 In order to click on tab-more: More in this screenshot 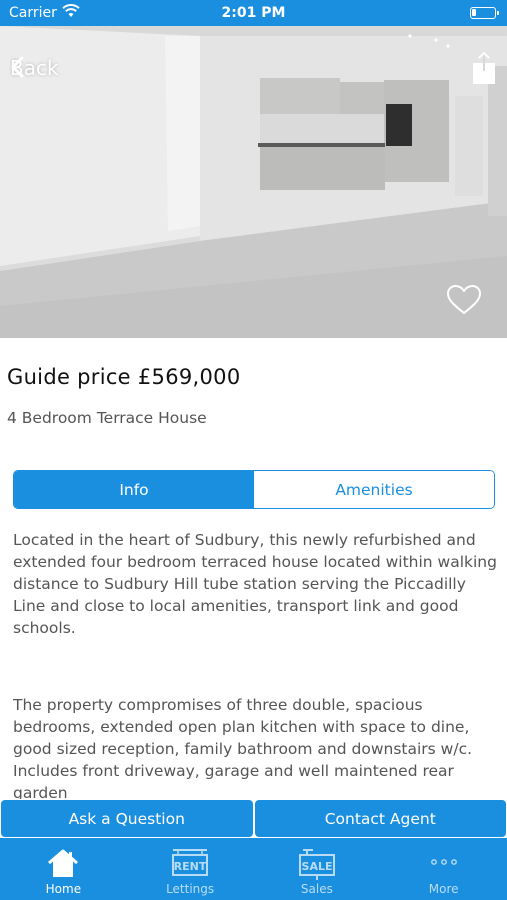, I will do `click(443, 869)`.